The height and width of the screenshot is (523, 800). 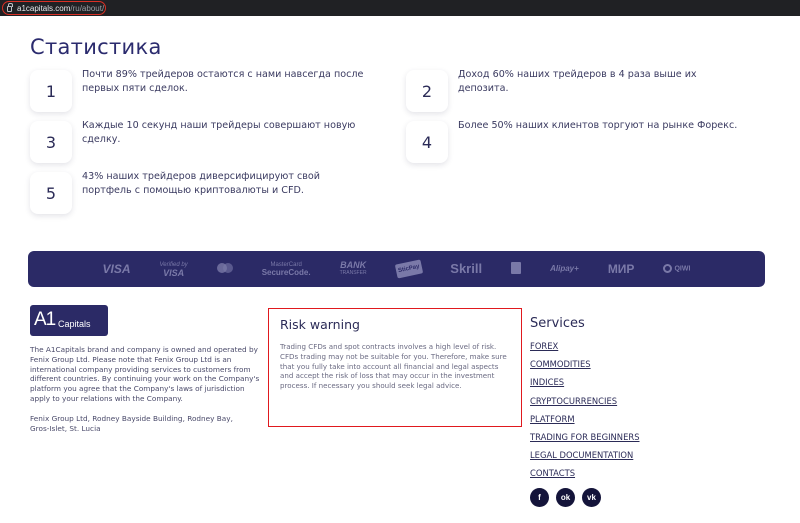 What do you see at coordinates (353, 265) in the screenshot?
I see `bank-text: BANK` at bounding box center [353, 265].